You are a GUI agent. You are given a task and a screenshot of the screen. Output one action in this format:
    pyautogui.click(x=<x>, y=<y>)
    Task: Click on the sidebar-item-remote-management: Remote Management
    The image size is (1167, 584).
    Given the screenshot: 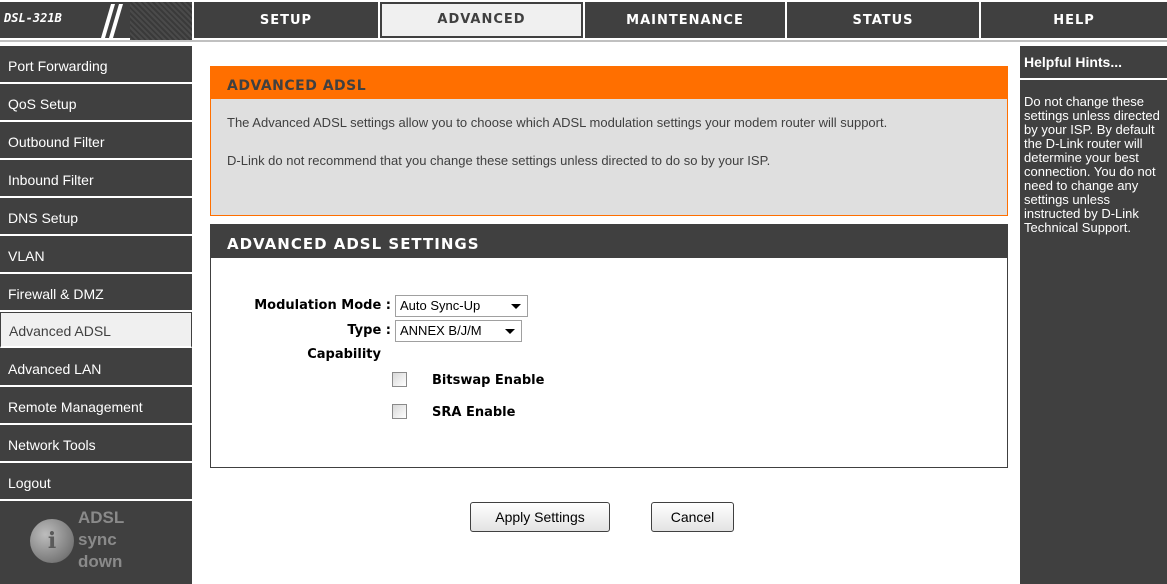 What is the action you would take?
    pyautogui.click(x=96, y=407)
    